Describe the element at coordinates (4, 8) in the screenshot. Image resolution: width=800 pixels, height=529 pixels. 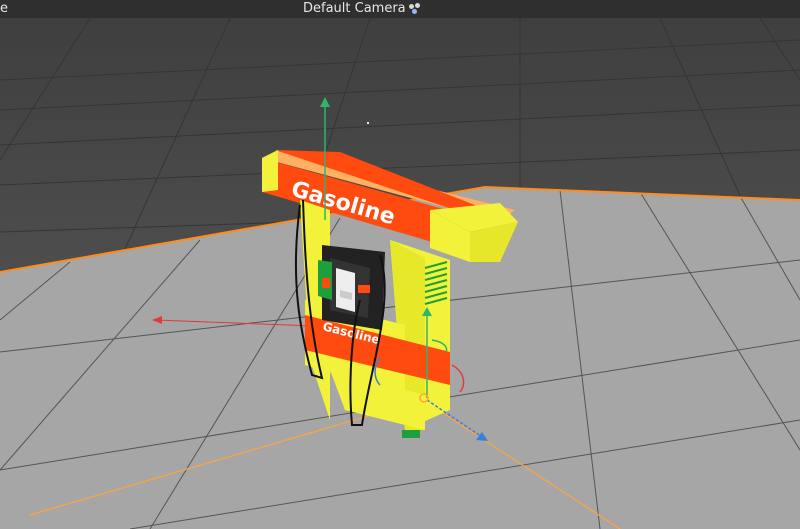
I see `clipped-label: e` at that location.